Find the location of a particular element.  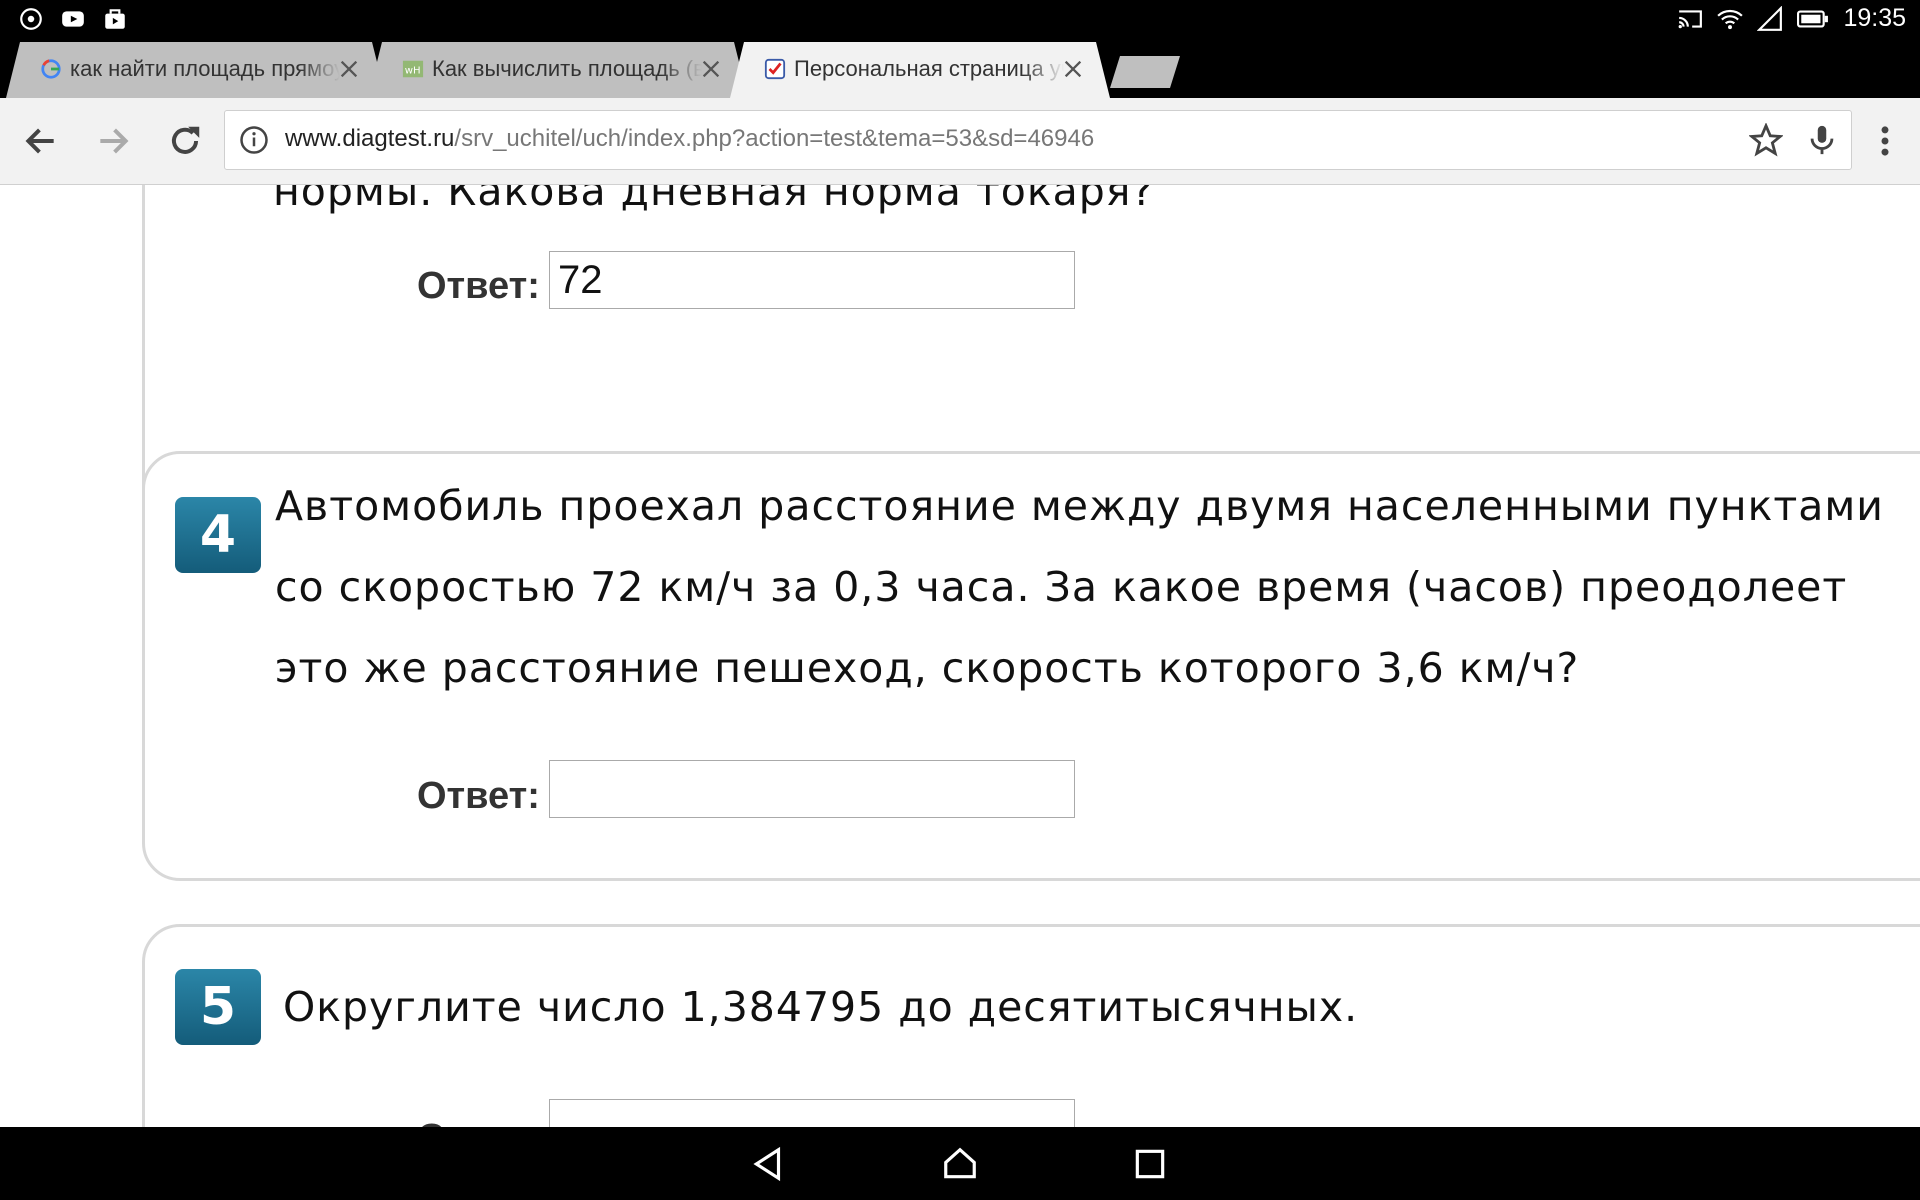

wikihow-favicon: wH is located at coordinates (413, 69).